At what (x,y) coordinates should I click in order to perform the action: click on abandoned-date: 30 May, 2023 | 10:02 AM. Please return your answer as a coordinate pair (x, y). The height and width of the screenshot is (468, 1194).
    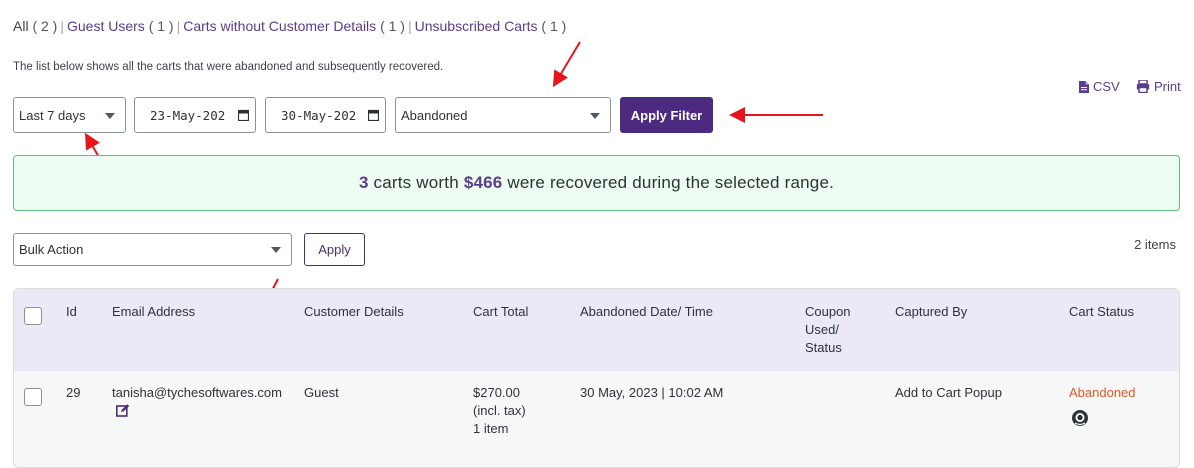
    Looking at the image, I should click on (652, 392).